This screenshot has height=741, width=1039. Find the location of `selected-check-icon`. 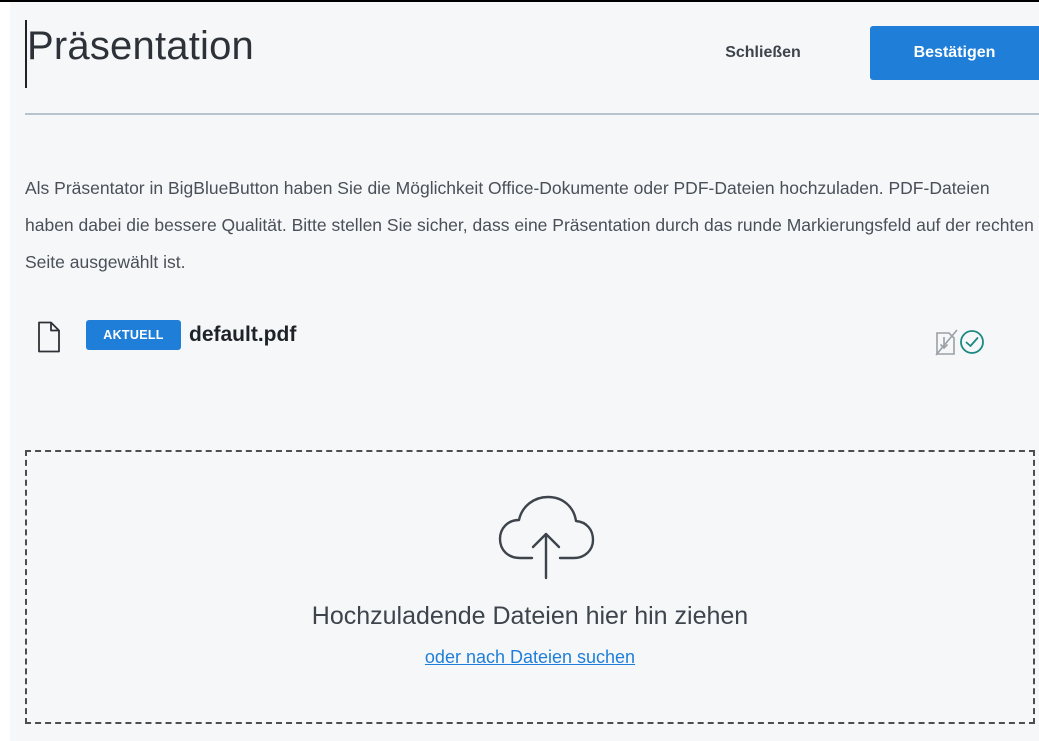

selected-check-icon is located at coordinates (972, 342).